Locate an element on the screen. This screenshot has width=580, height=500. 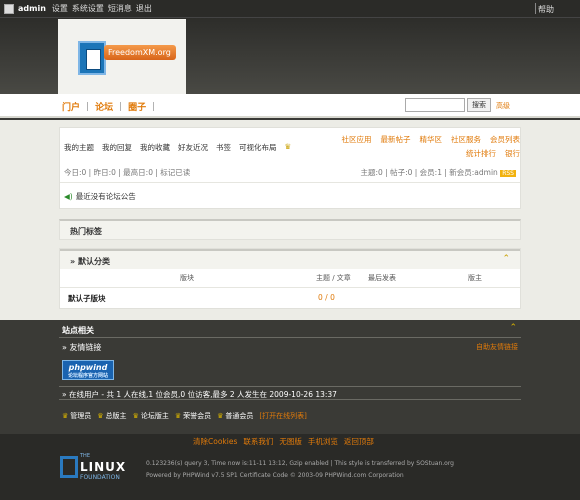
text-version-link: 无图版 is located at coordinates (290, 441).